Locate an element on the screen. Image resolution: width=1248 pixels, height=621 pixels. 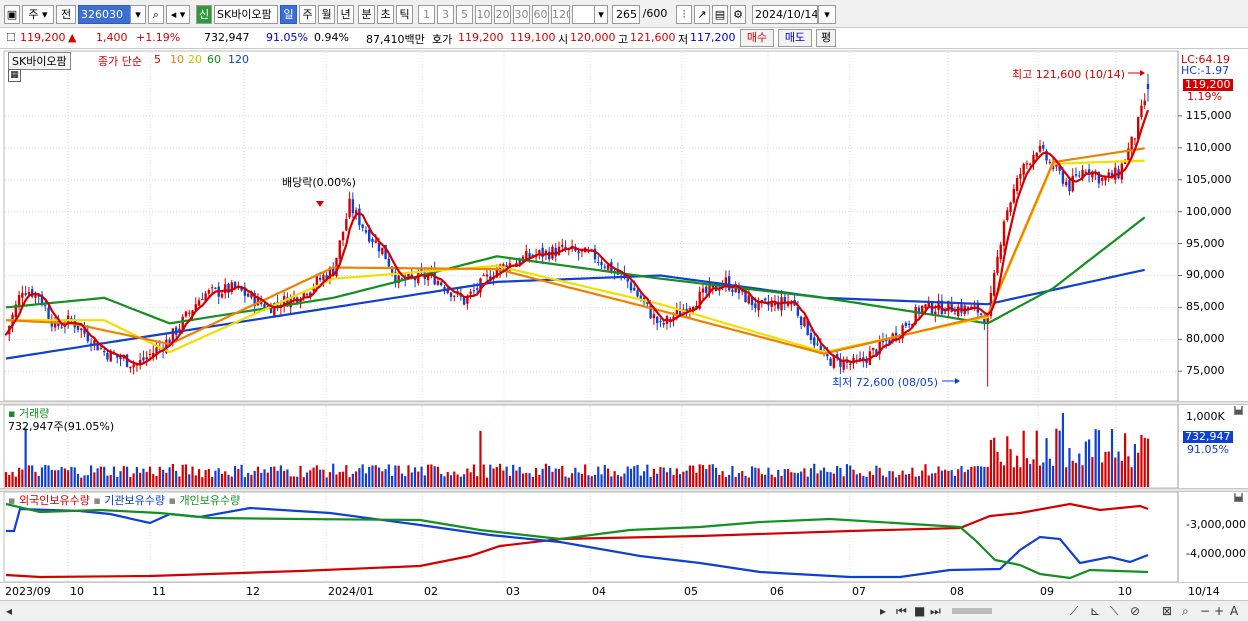
holder-legend: ▪ 외국인보유수량 ▪ 기관보유수량 ▪ 개인보유수량 is located at coordinates (124, 500).